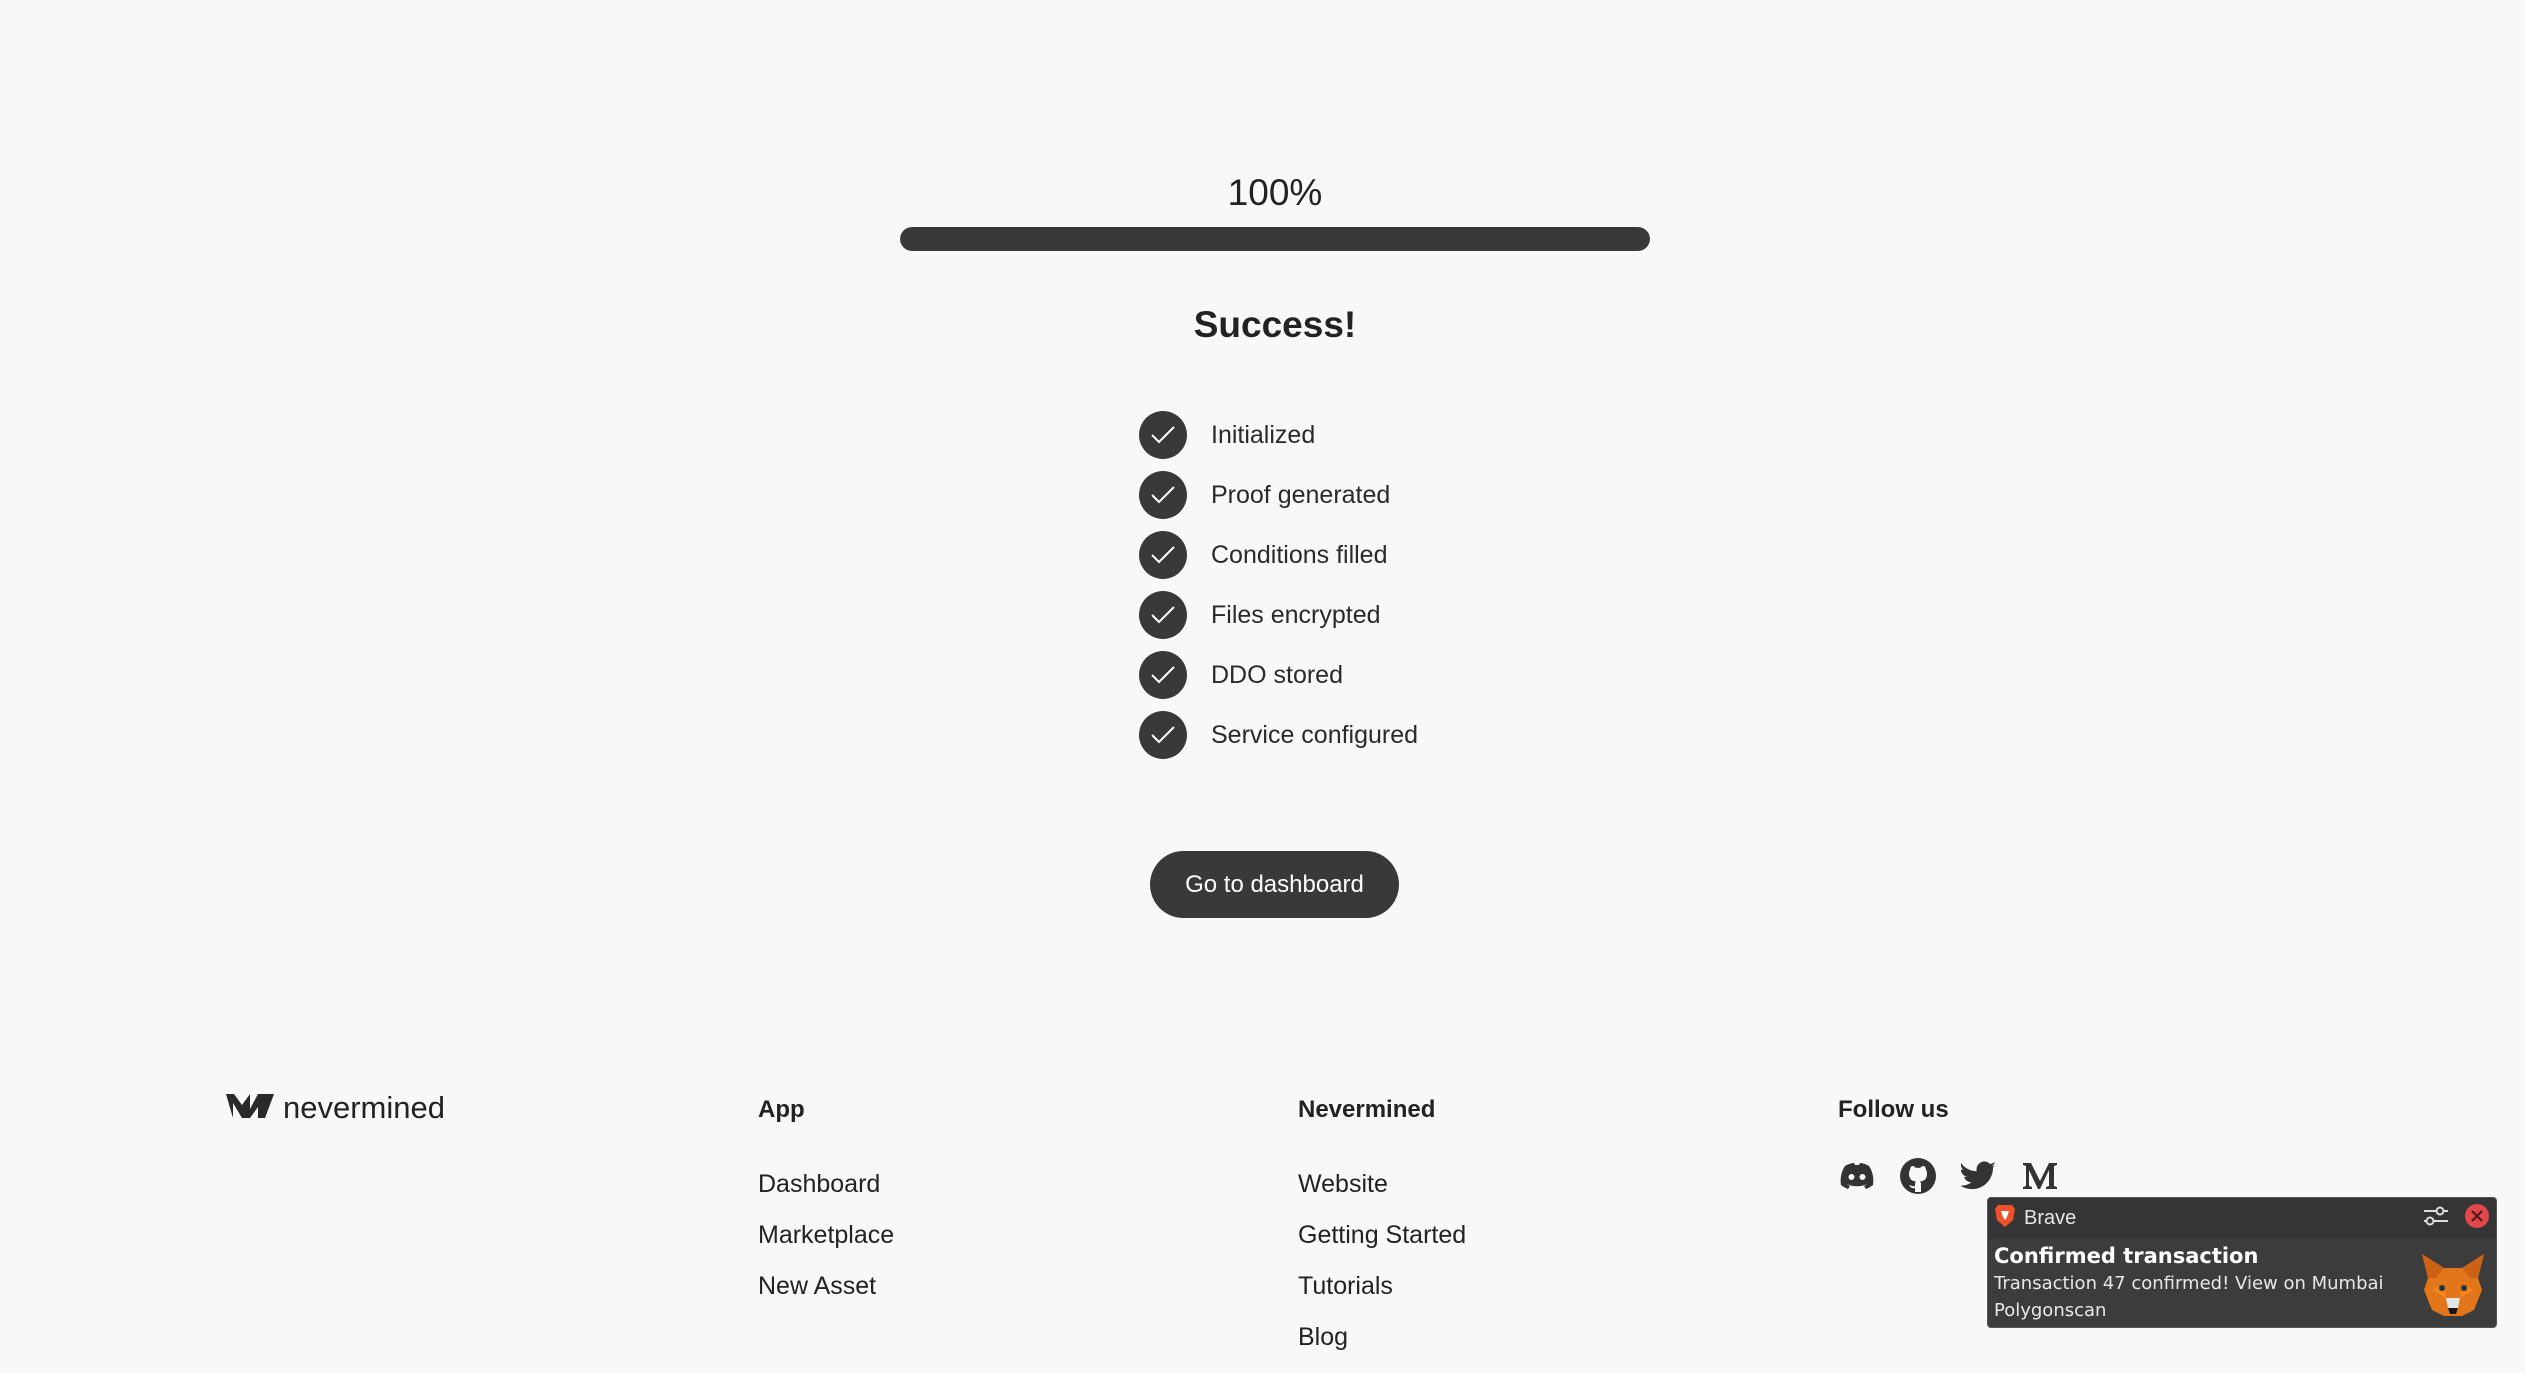 The width and height of the screenshot is (2525, 1373). What do you see at coordinates (826, 1235) in the screenshot?
I see `footer-link-marketplace: Marketplace` at bounding box center [826, 1235].